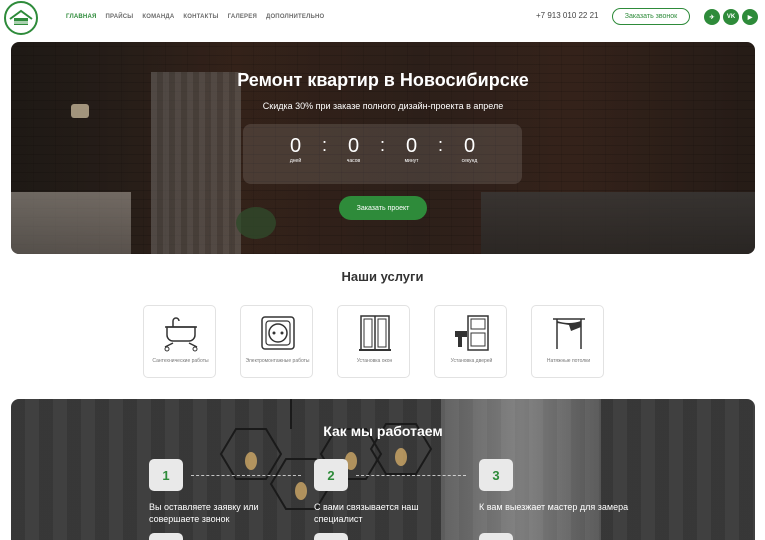  I want to click on socket-icon, so click(278, 333).